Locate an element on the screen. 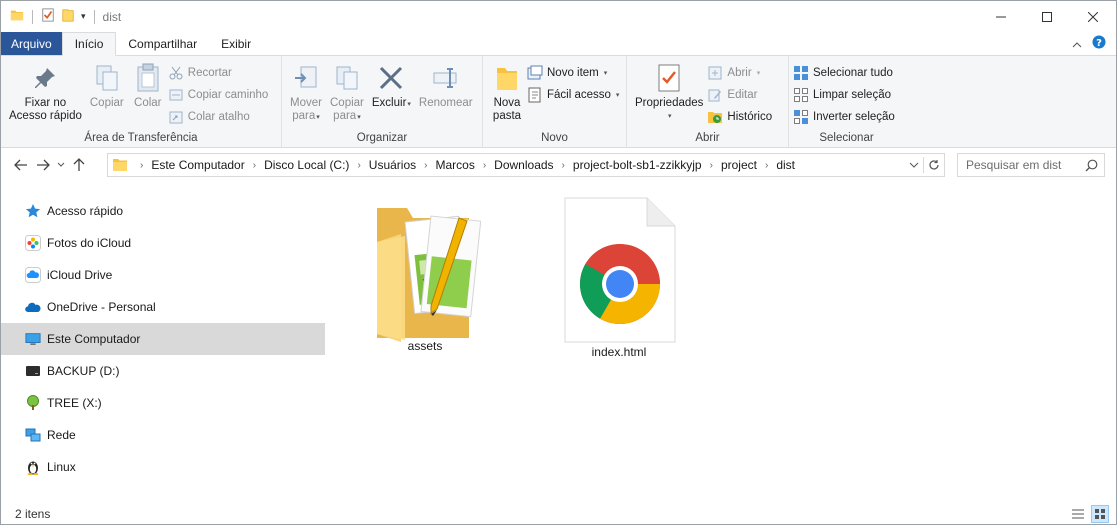  new-folder-button: Nova pasta is located at coordinates (507, 92).